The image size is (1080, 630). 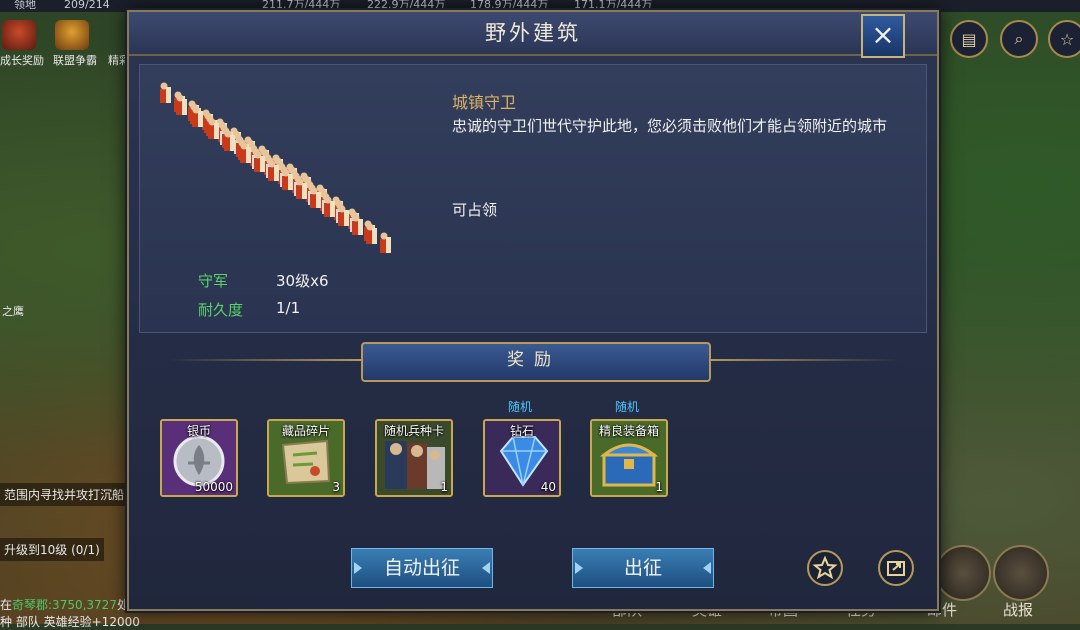 What do you see at coordinates (302, 281) in the screenshot?
I see `garrison-value: 30级x6` at bounding box center [302, 281].